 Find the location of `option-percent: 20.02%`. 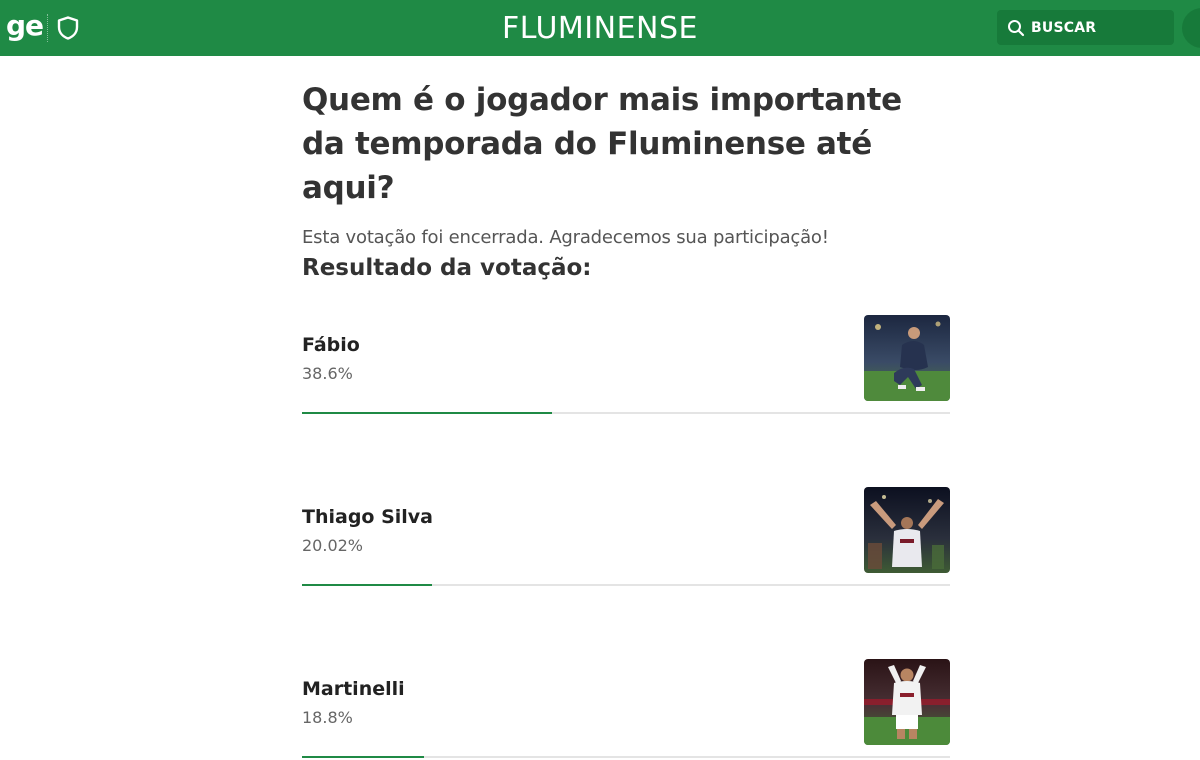

option-percent: 20.02% is located at coordinates (333, 545).